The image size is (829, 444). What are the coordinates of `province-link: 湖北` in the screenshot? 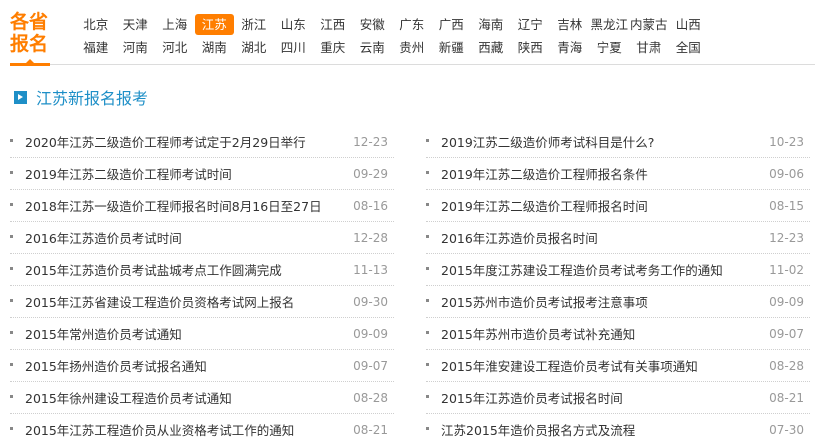 It's located at (254, 47).